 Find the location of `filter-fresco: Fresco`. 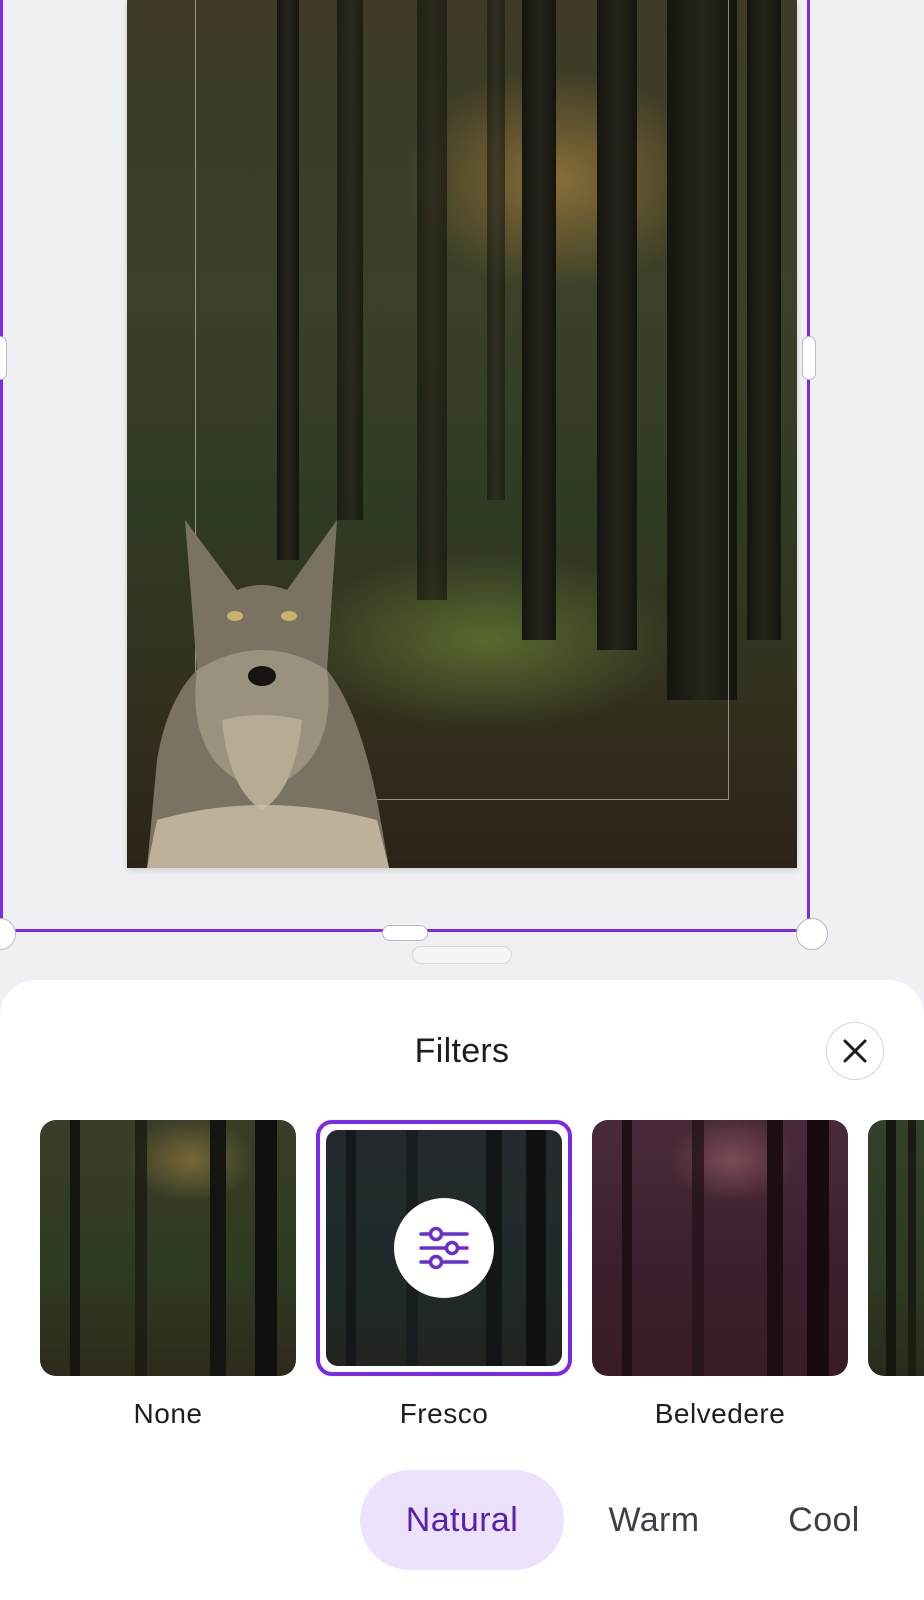

filter-fresco: Fresco is located at coordinates (444, 1275).